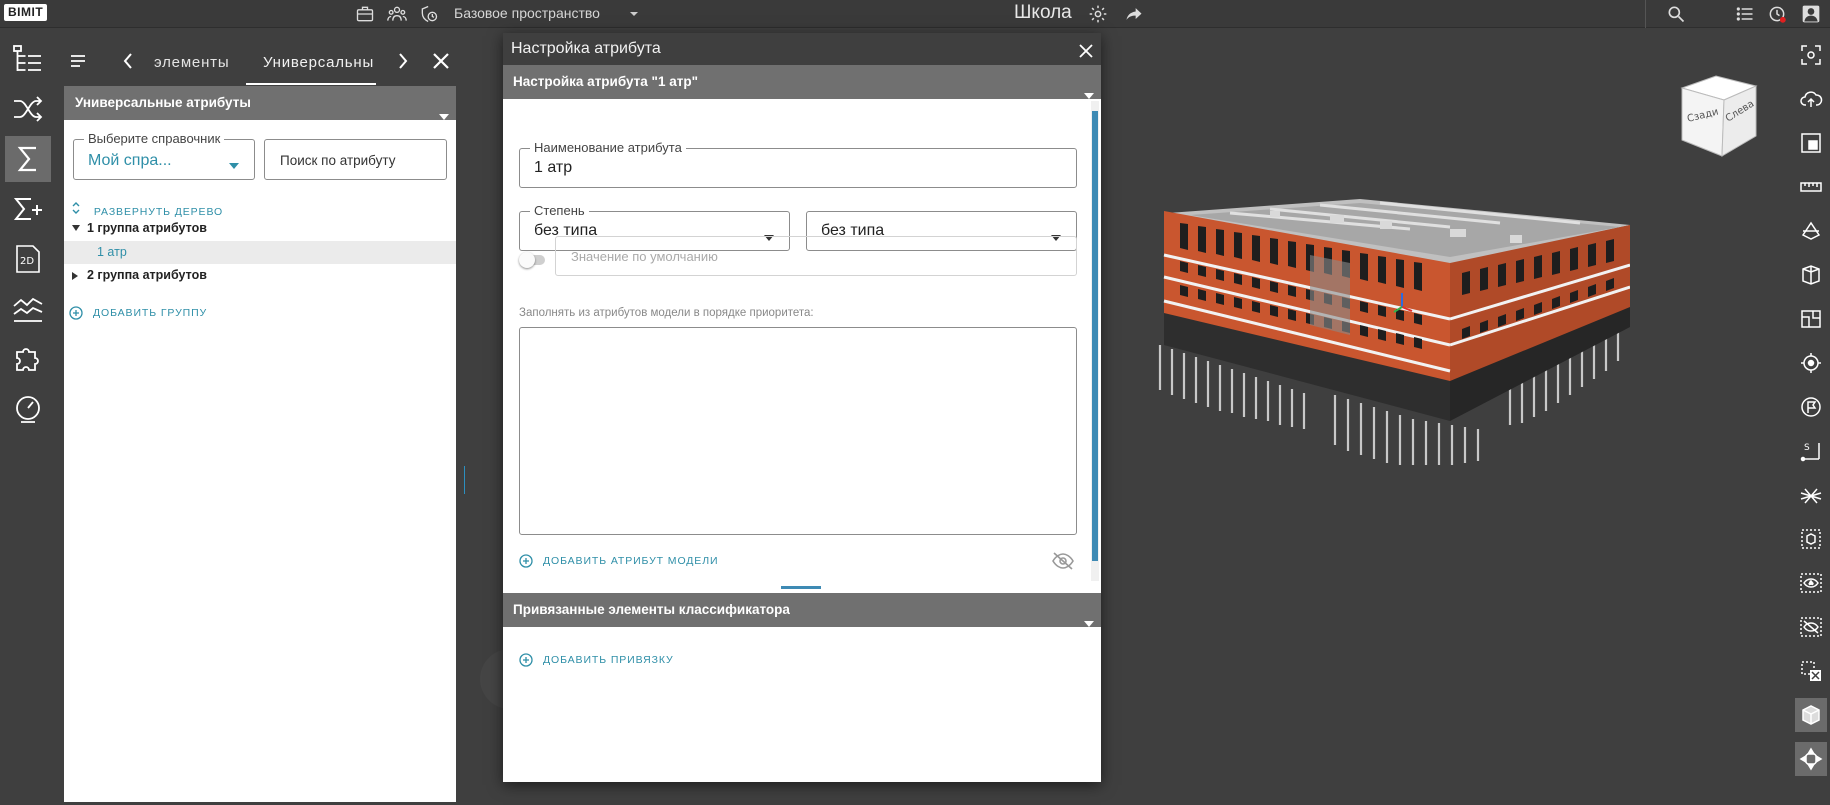 The height and width of the screenshot is (805, 1830). What do you see at coordinates (1811, 187) in the screenshot?
I see `ruler-icon` at bounding box center [1811, 187].